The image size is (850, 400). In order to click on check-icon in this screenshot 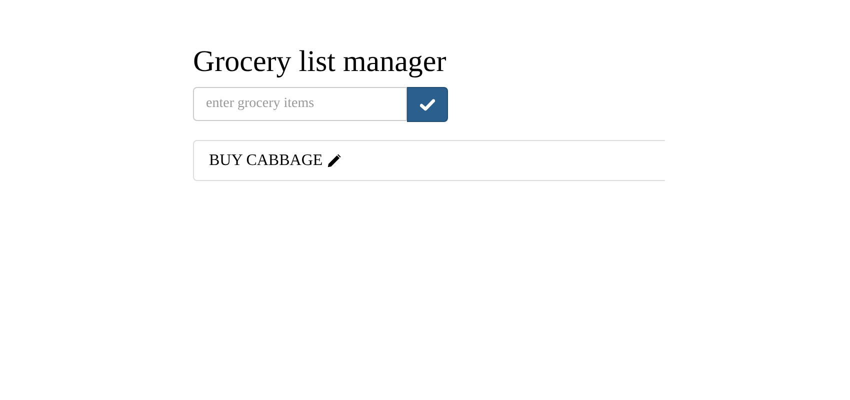, I will do `click(427, 104)`.